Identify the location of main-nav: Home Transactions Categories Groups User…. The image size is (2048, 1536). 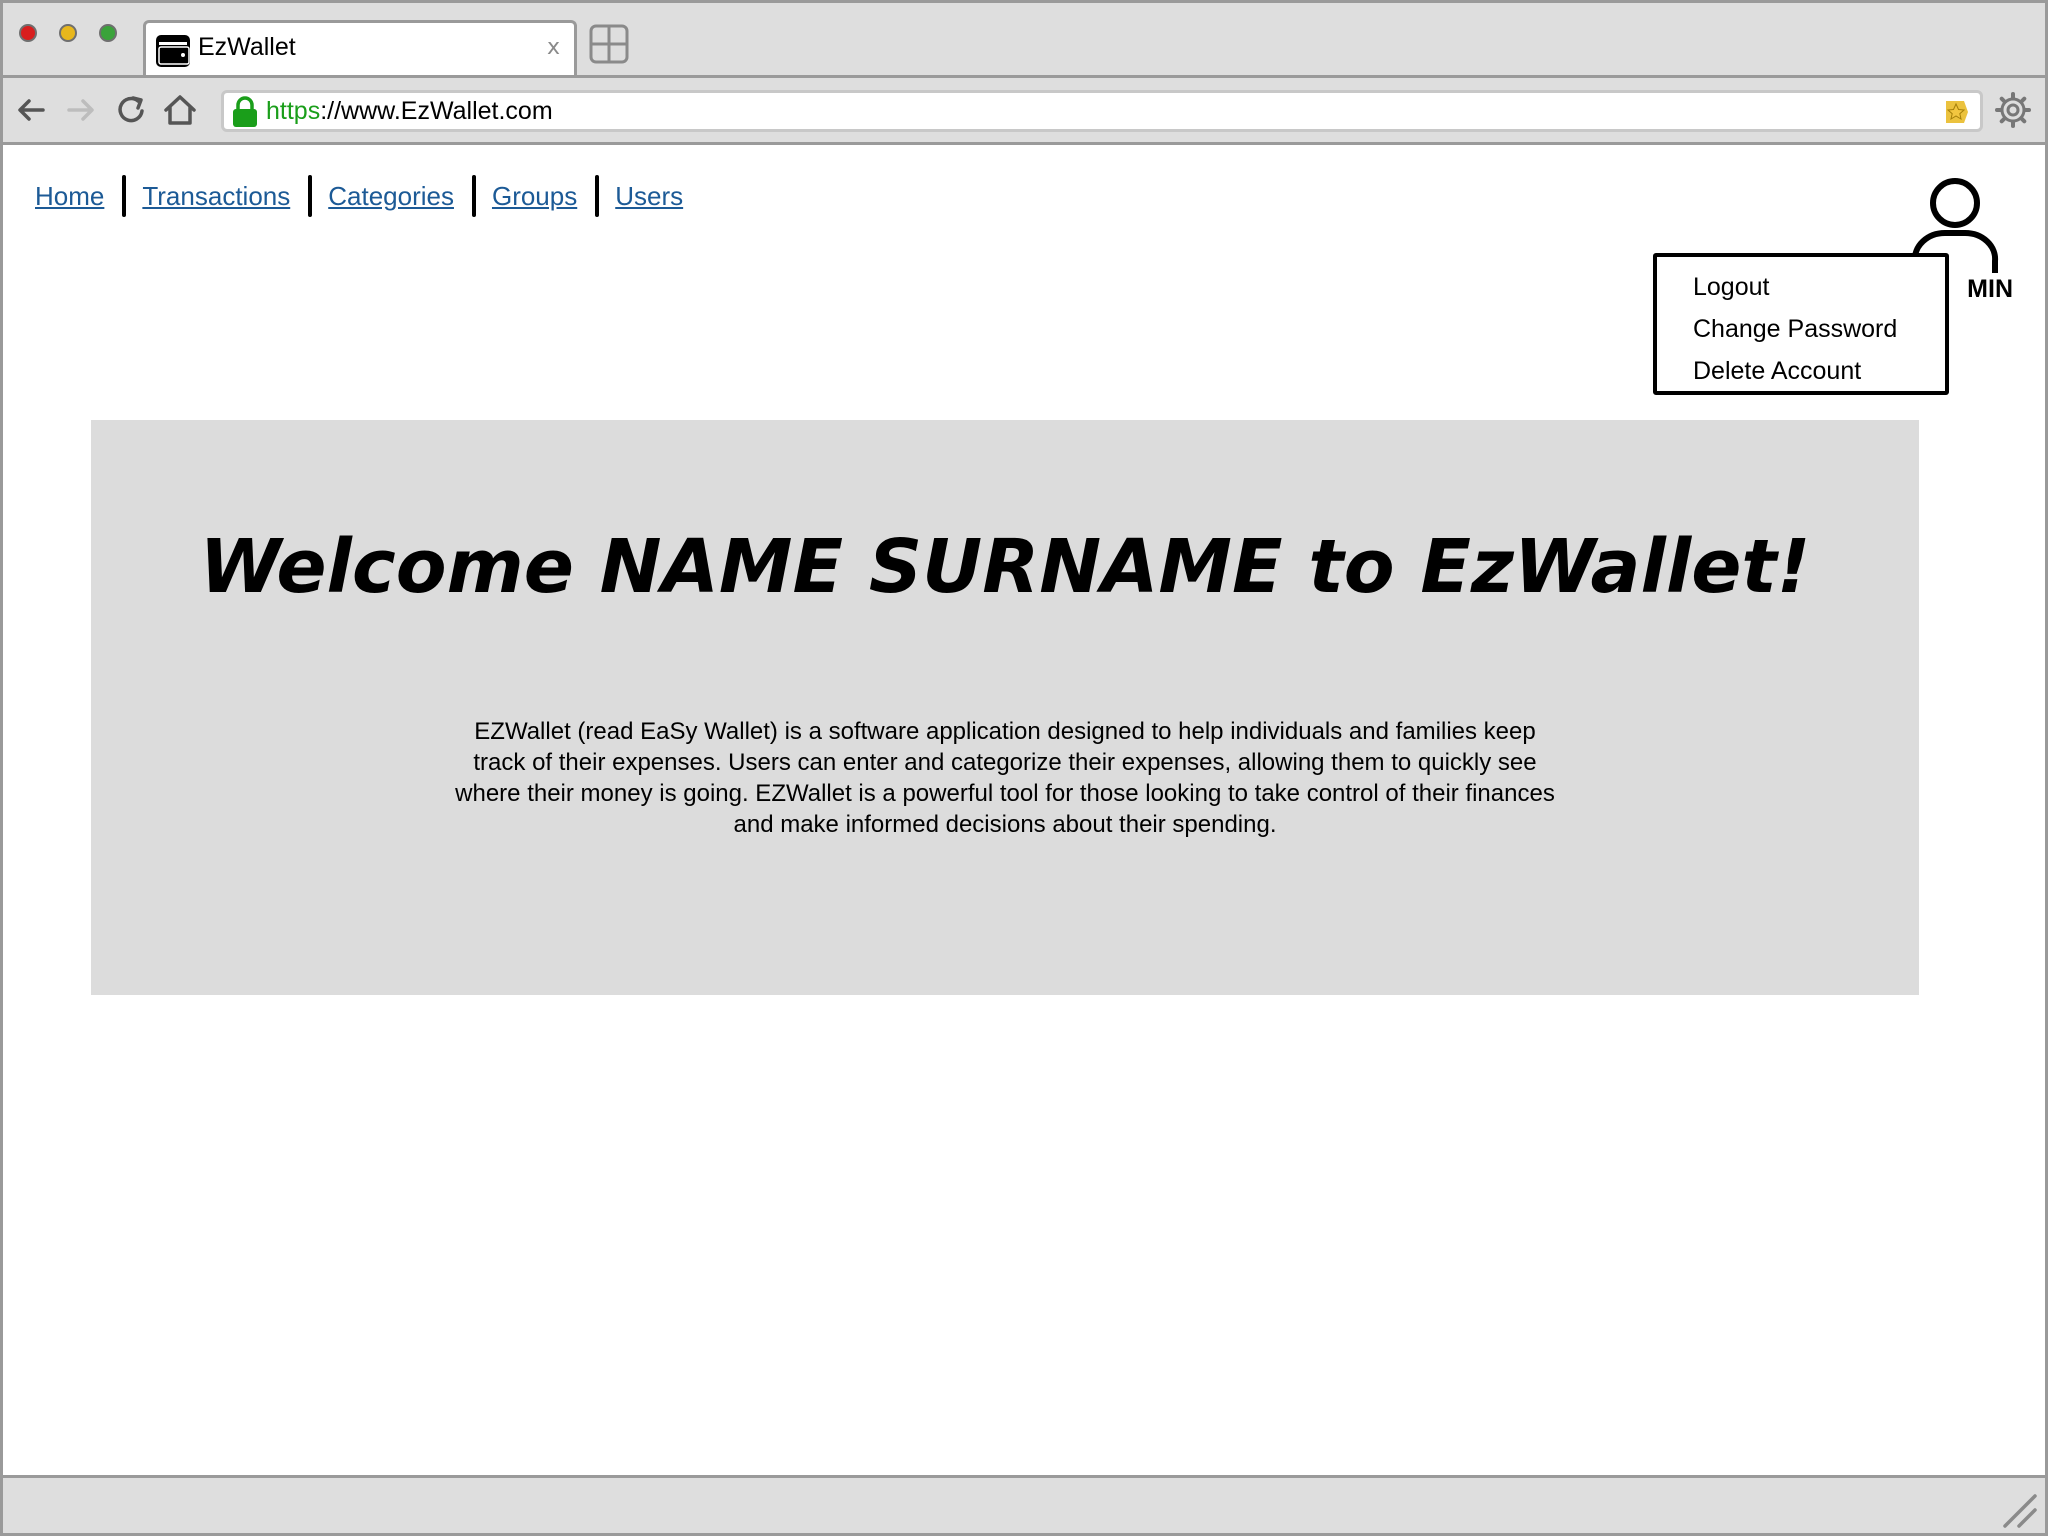
(359, 196).